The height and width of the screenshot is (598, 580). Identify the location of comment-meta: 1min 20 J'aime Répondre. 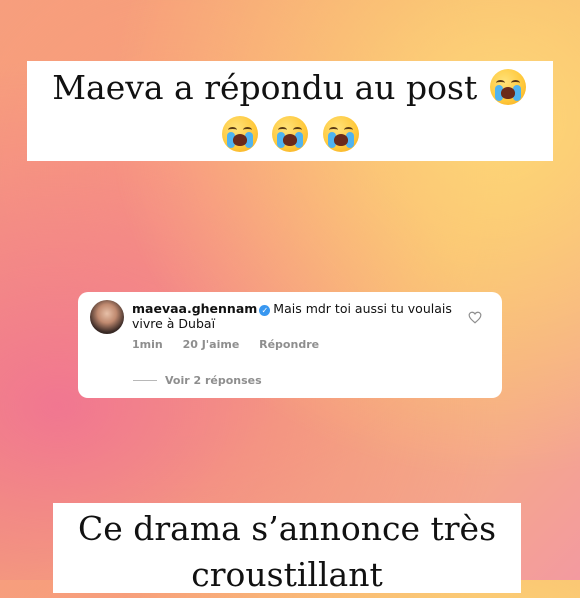
(233, 344).